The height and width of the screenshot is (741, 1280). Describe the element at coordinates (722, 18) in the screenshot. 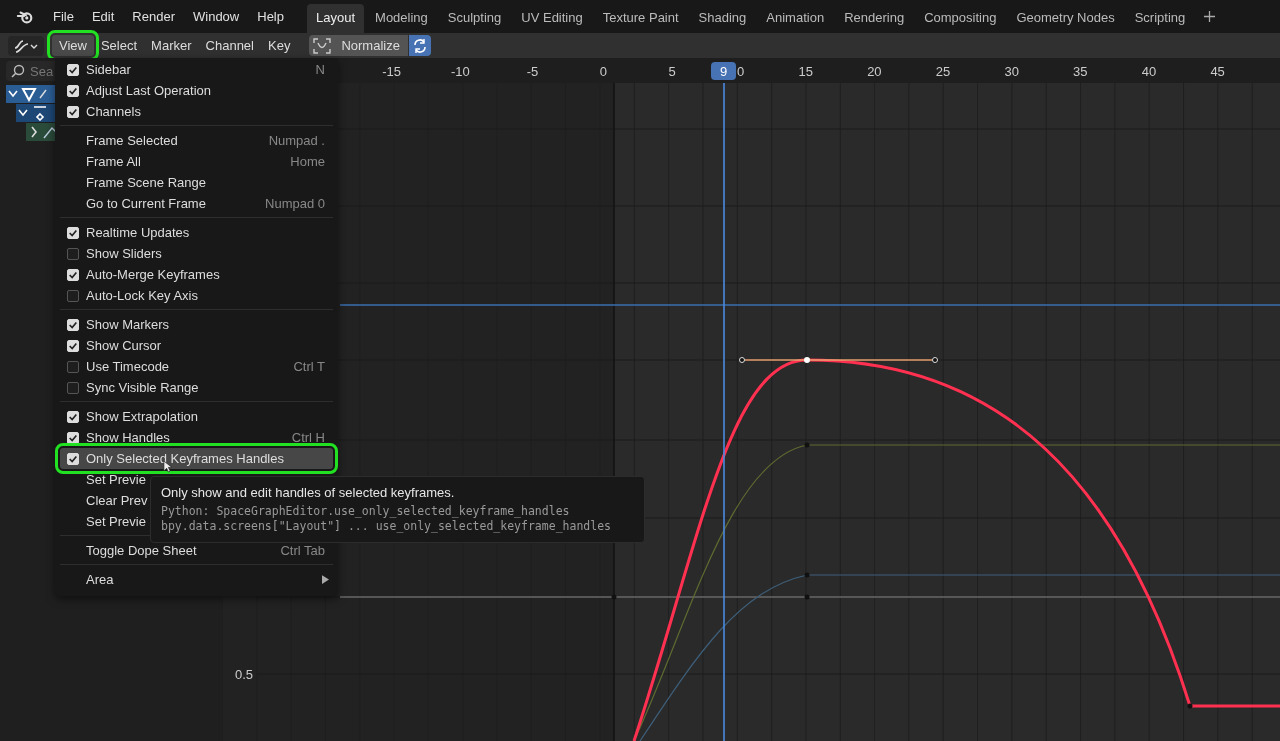

I see `workspace-tab: Shading` at that location.